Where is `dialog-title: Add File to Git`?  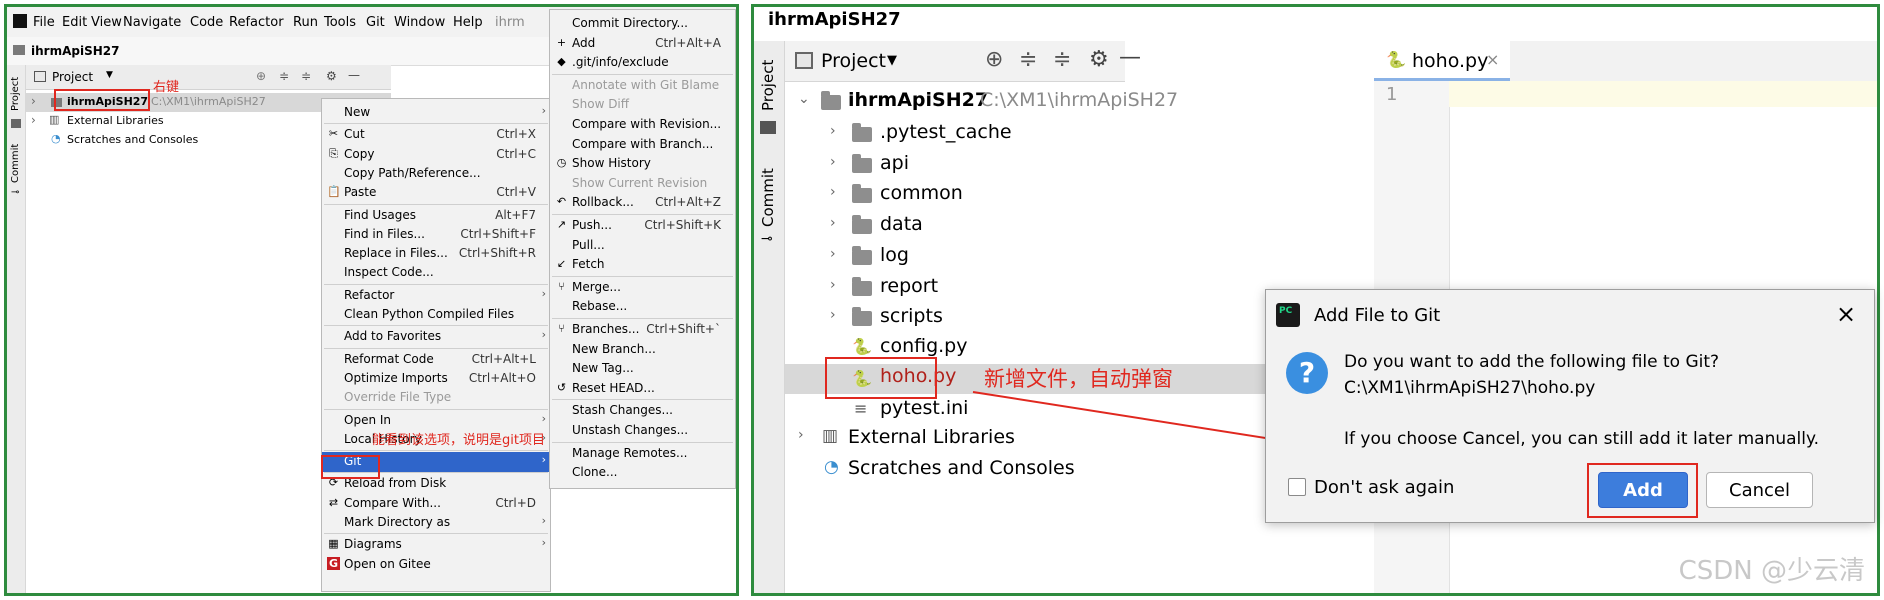
dialog-title: Add File to Git is located at coordinates (1377, 315).